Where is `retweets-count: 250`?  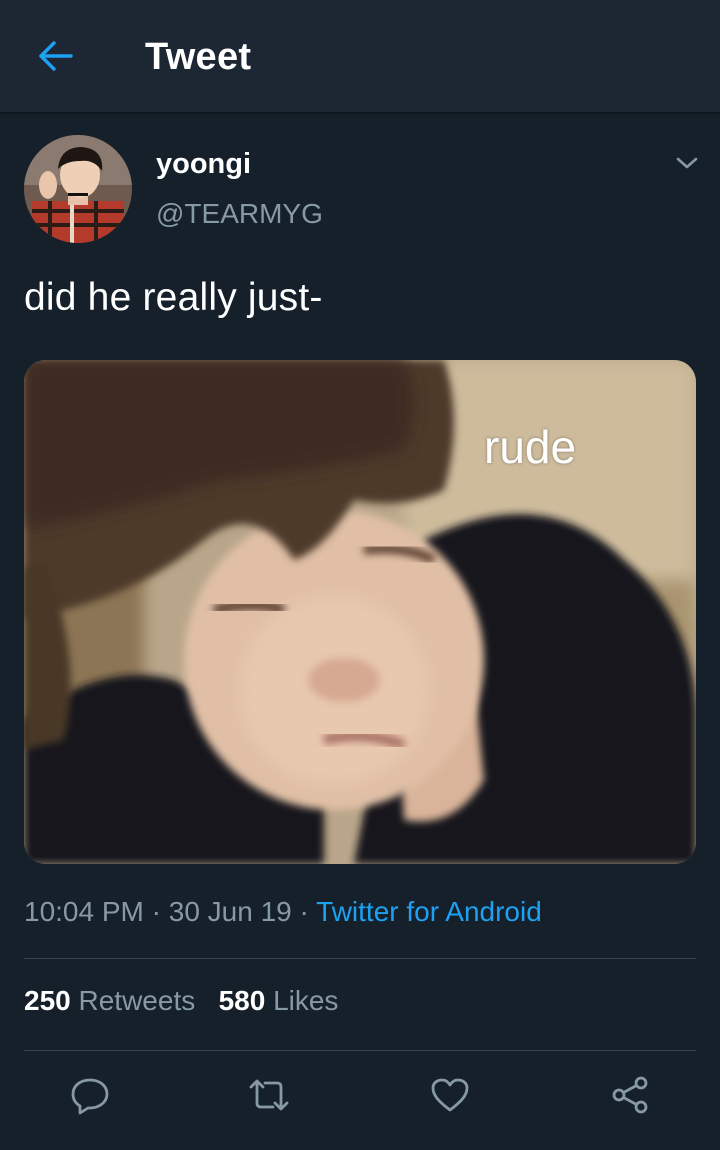 retweets-count: 250 is located at coordinates (47, 1000).